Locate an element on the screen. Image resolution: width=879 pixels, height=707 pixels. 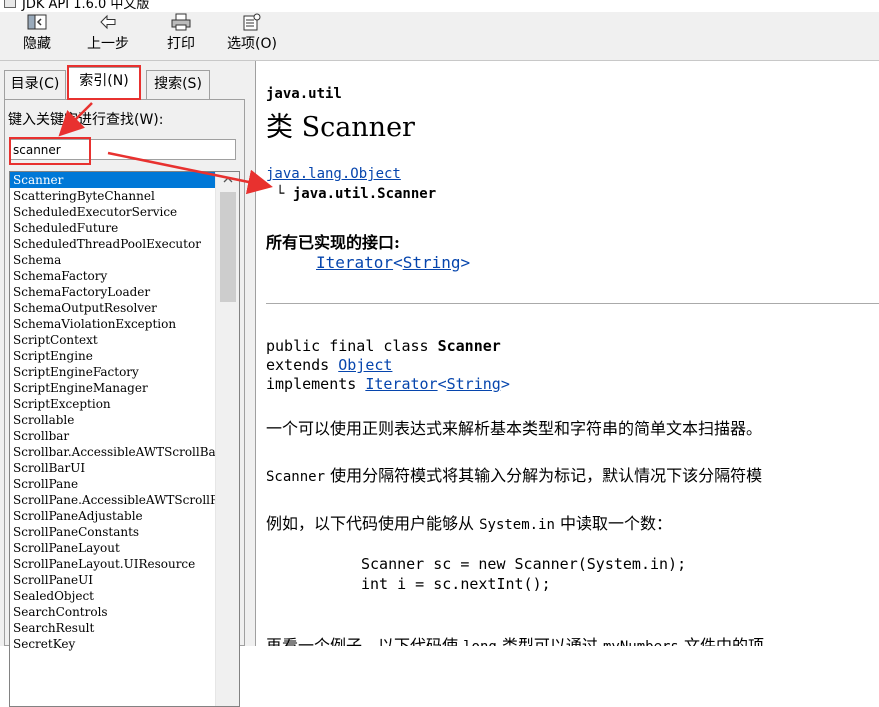
printer-icon is located at coordinates (181, 23).